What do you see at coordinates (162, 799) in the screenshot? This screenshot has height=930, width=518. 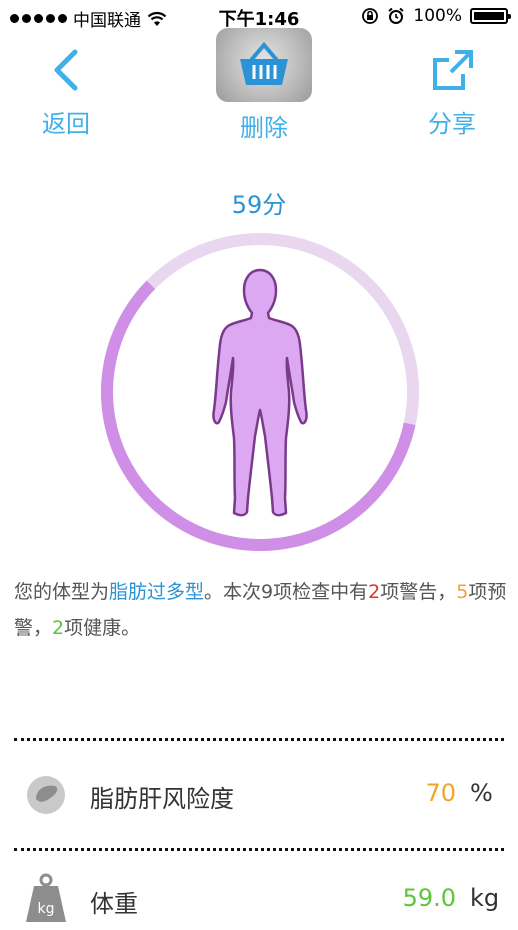 I see `metric-name: 脂肪肝风险度` at bounding box center [162, 799].